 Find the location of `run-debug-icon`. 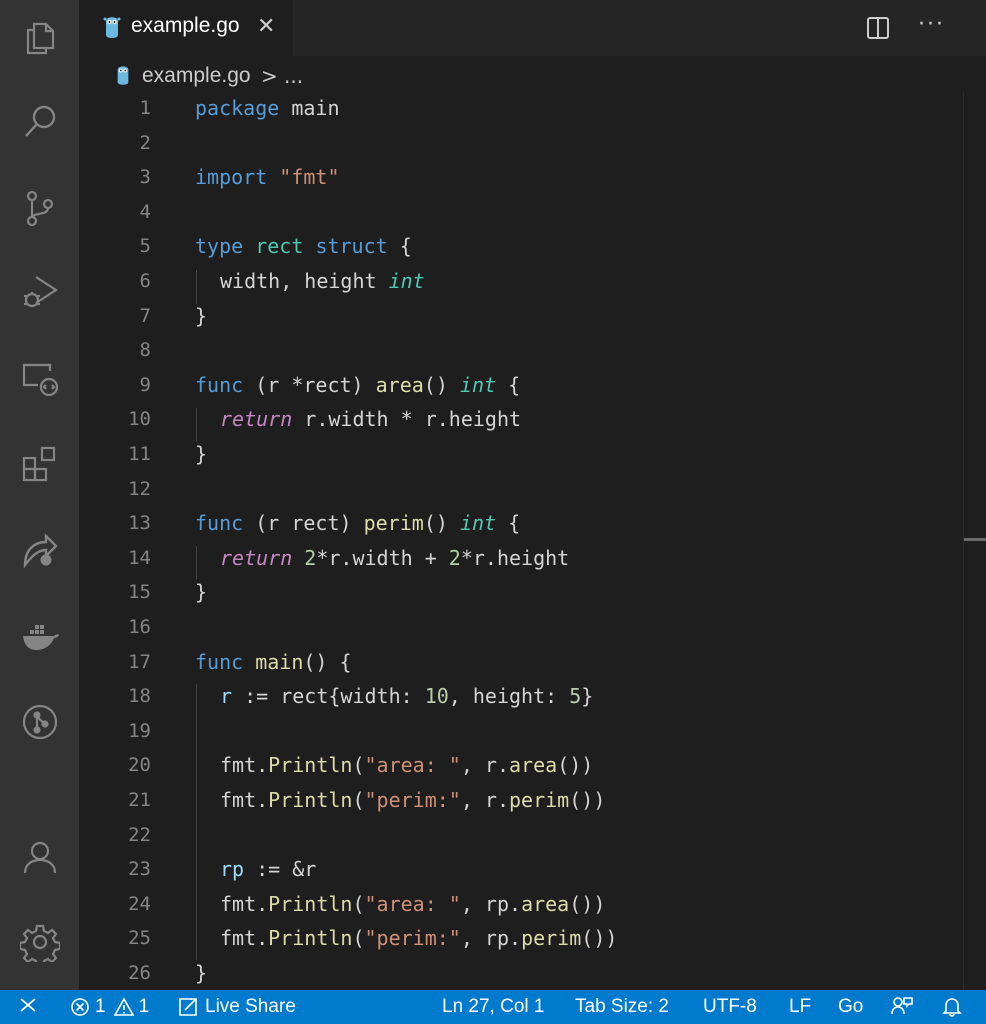

run-debug-icon is located at coordinates (39, 292).